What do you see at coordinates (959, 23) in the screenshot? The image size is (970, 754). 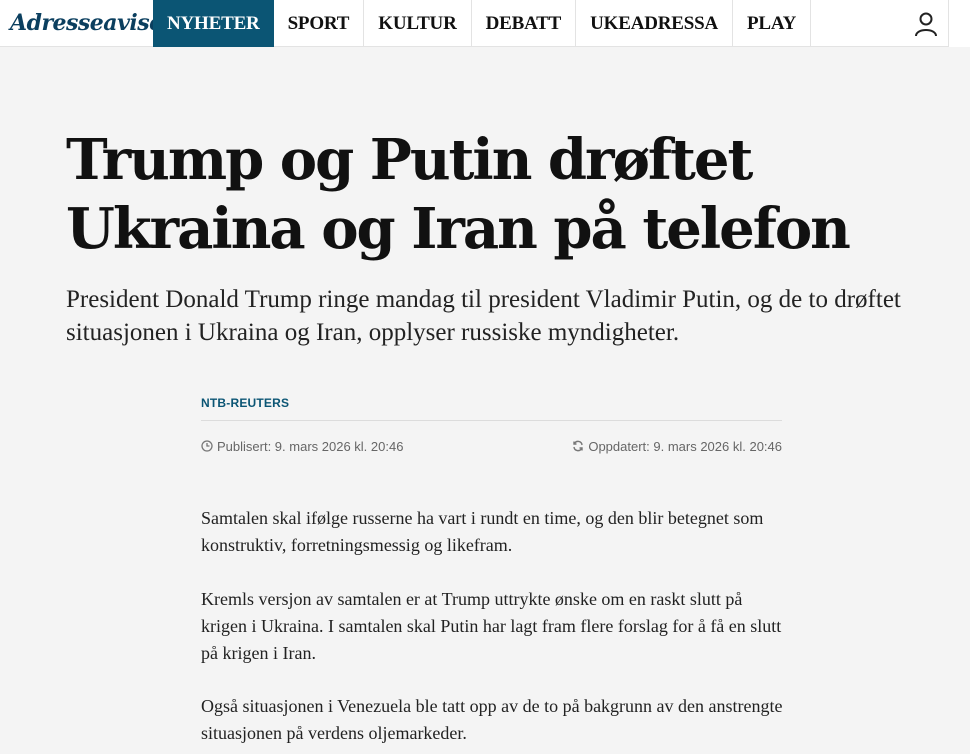 I see `nav-divider` at bounding box center [959, 23].